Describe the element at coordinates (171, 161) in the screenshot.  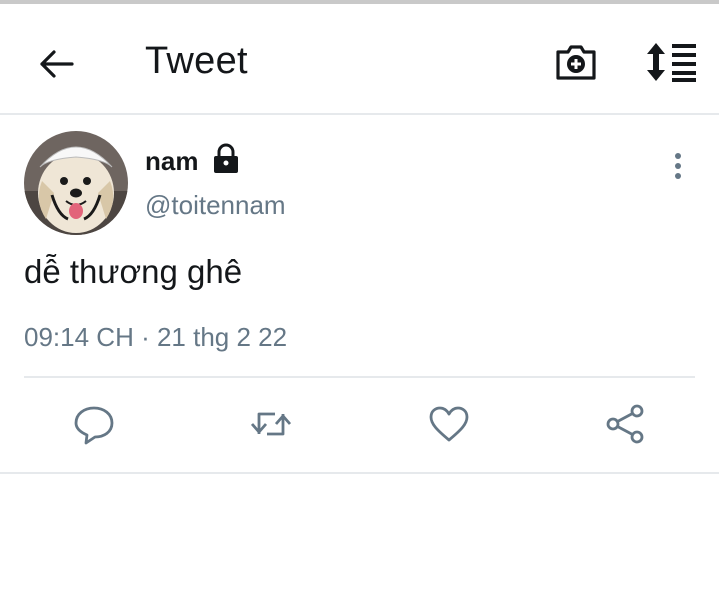
I see `author-name: nam` at that location.